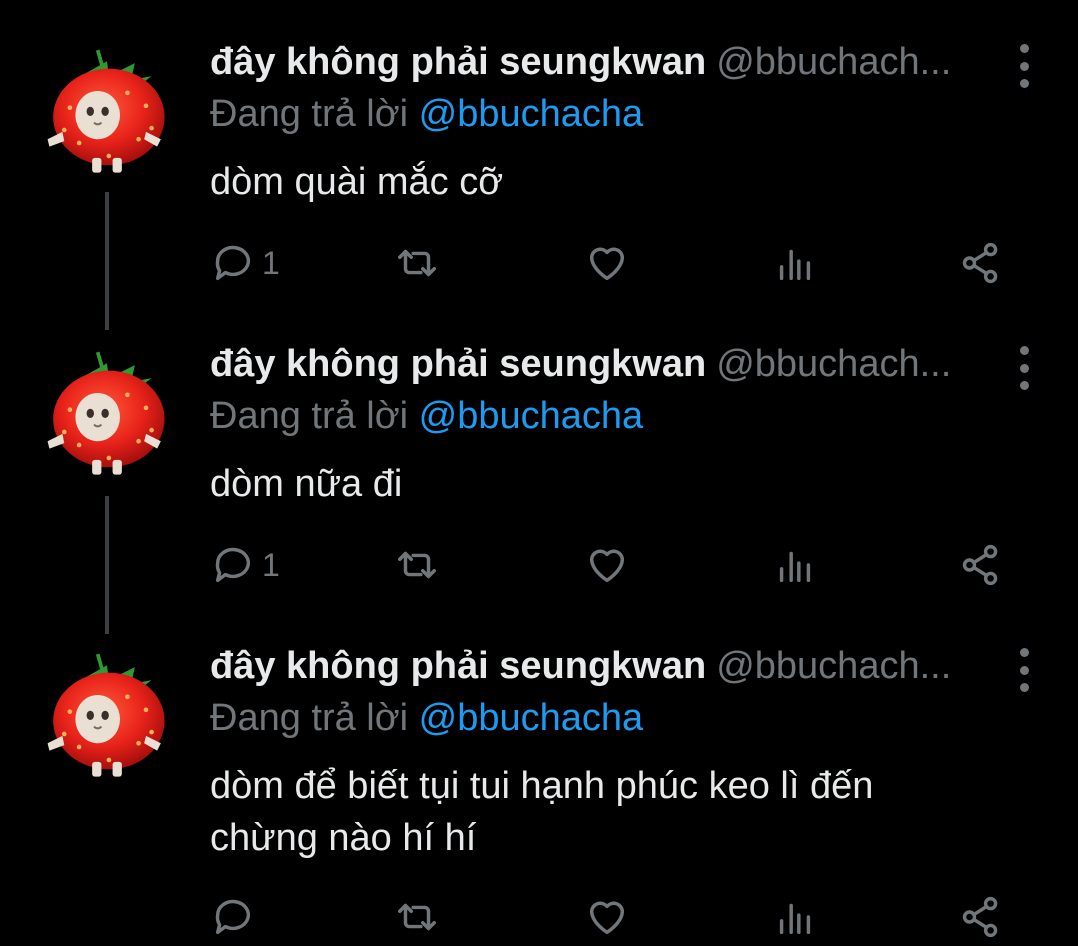 This screenshot has width=1078, height=946. I want to click on tweet-text: dòm quài mắc cỡ, so click(357, 182).